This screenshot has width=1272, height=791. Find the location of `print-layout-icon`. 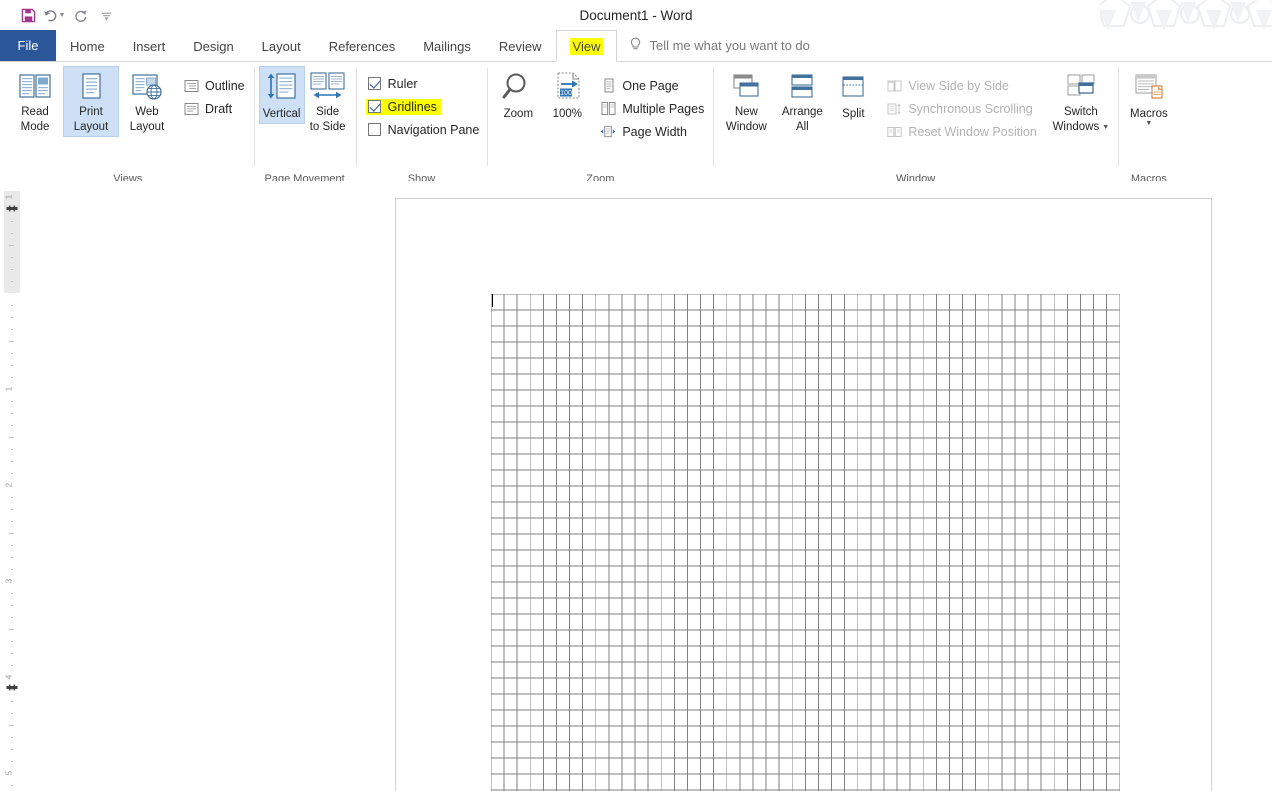

print-layout-icon is located at coordinates (91, 87).